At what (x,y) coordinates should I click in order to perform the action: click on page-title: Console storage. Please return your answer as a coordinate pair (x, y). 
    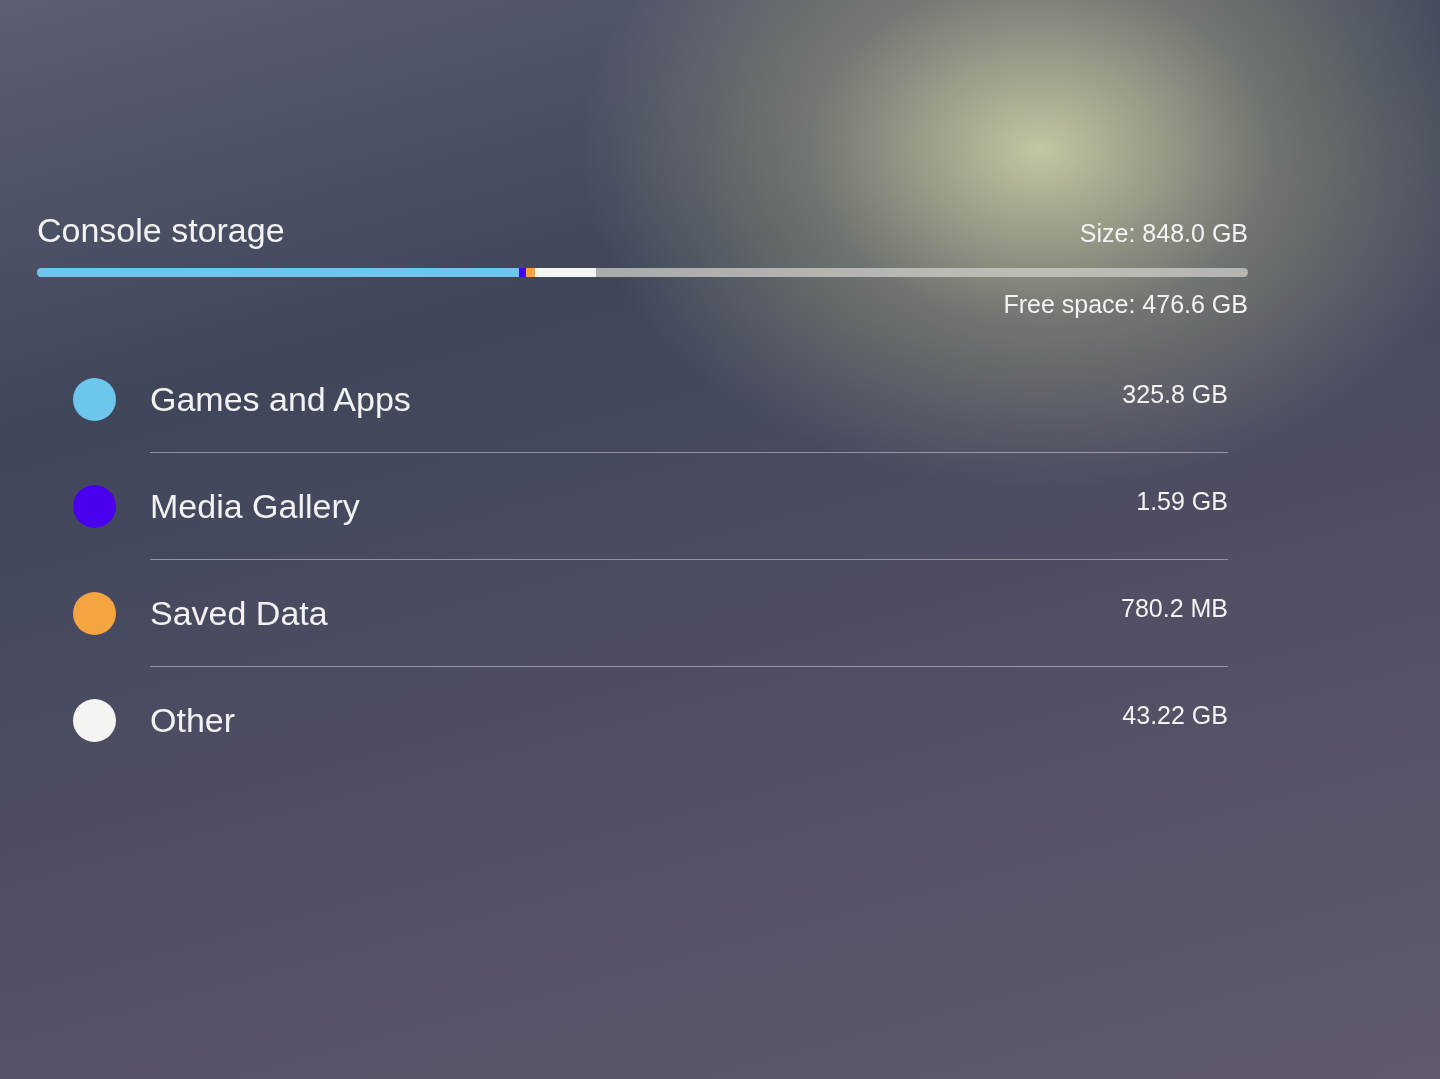
    Looking at the image, I should click on (161, 230).